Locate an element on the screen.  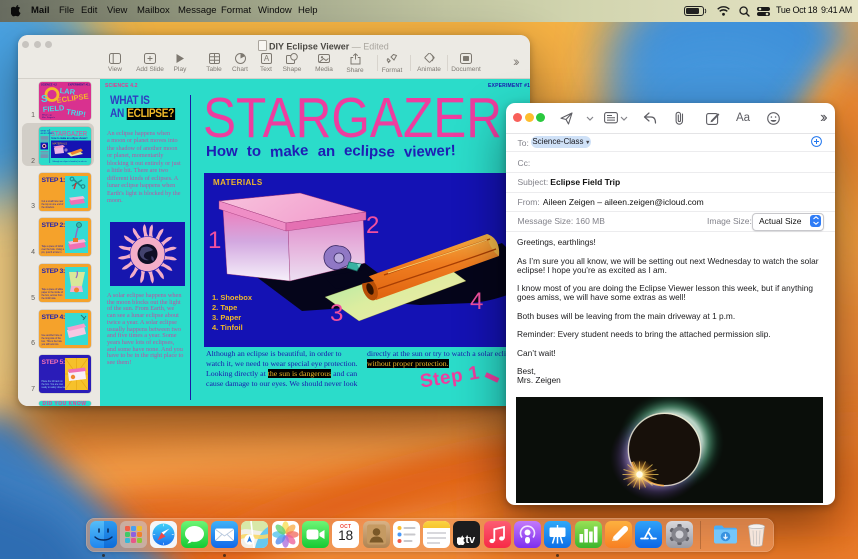
svg-text: 2 is located at coordinates (372, 225).